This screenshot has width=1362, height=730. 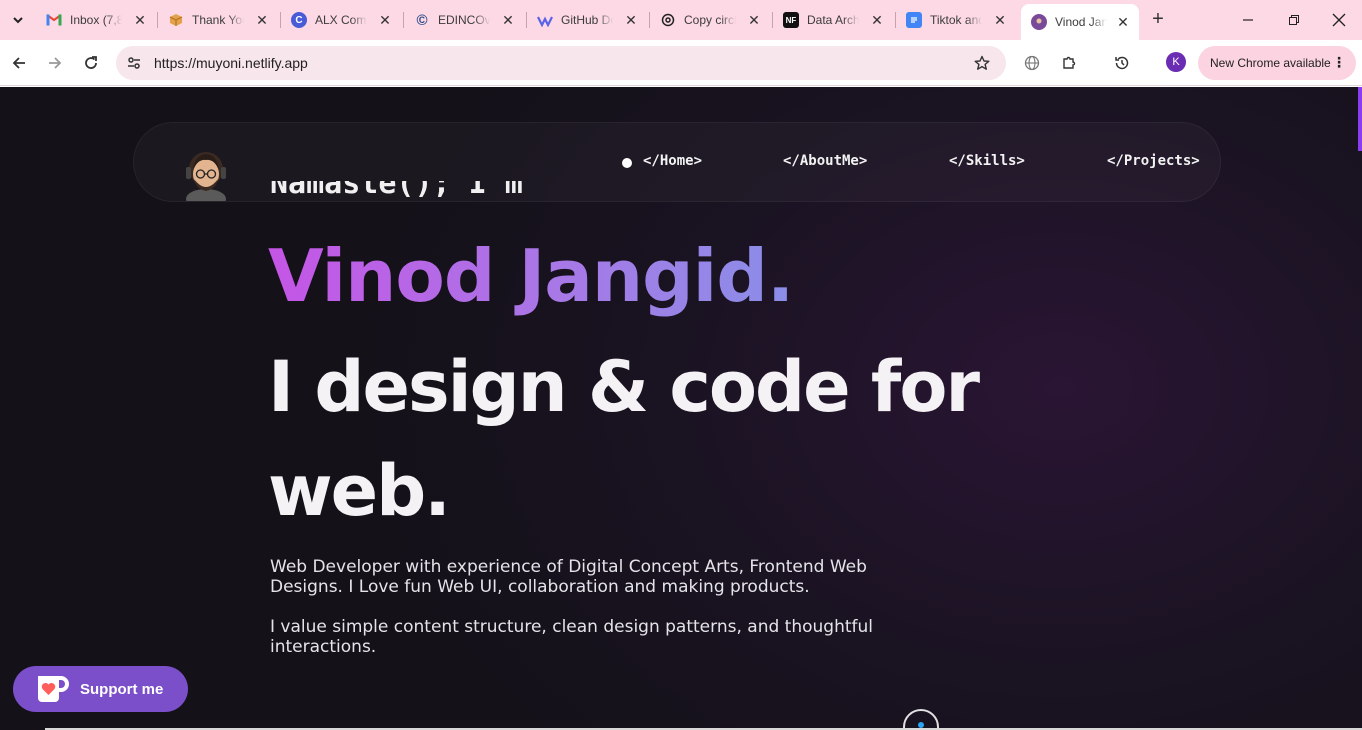 I want to click on scroll-down-indicator, so click(x=921, y=719).